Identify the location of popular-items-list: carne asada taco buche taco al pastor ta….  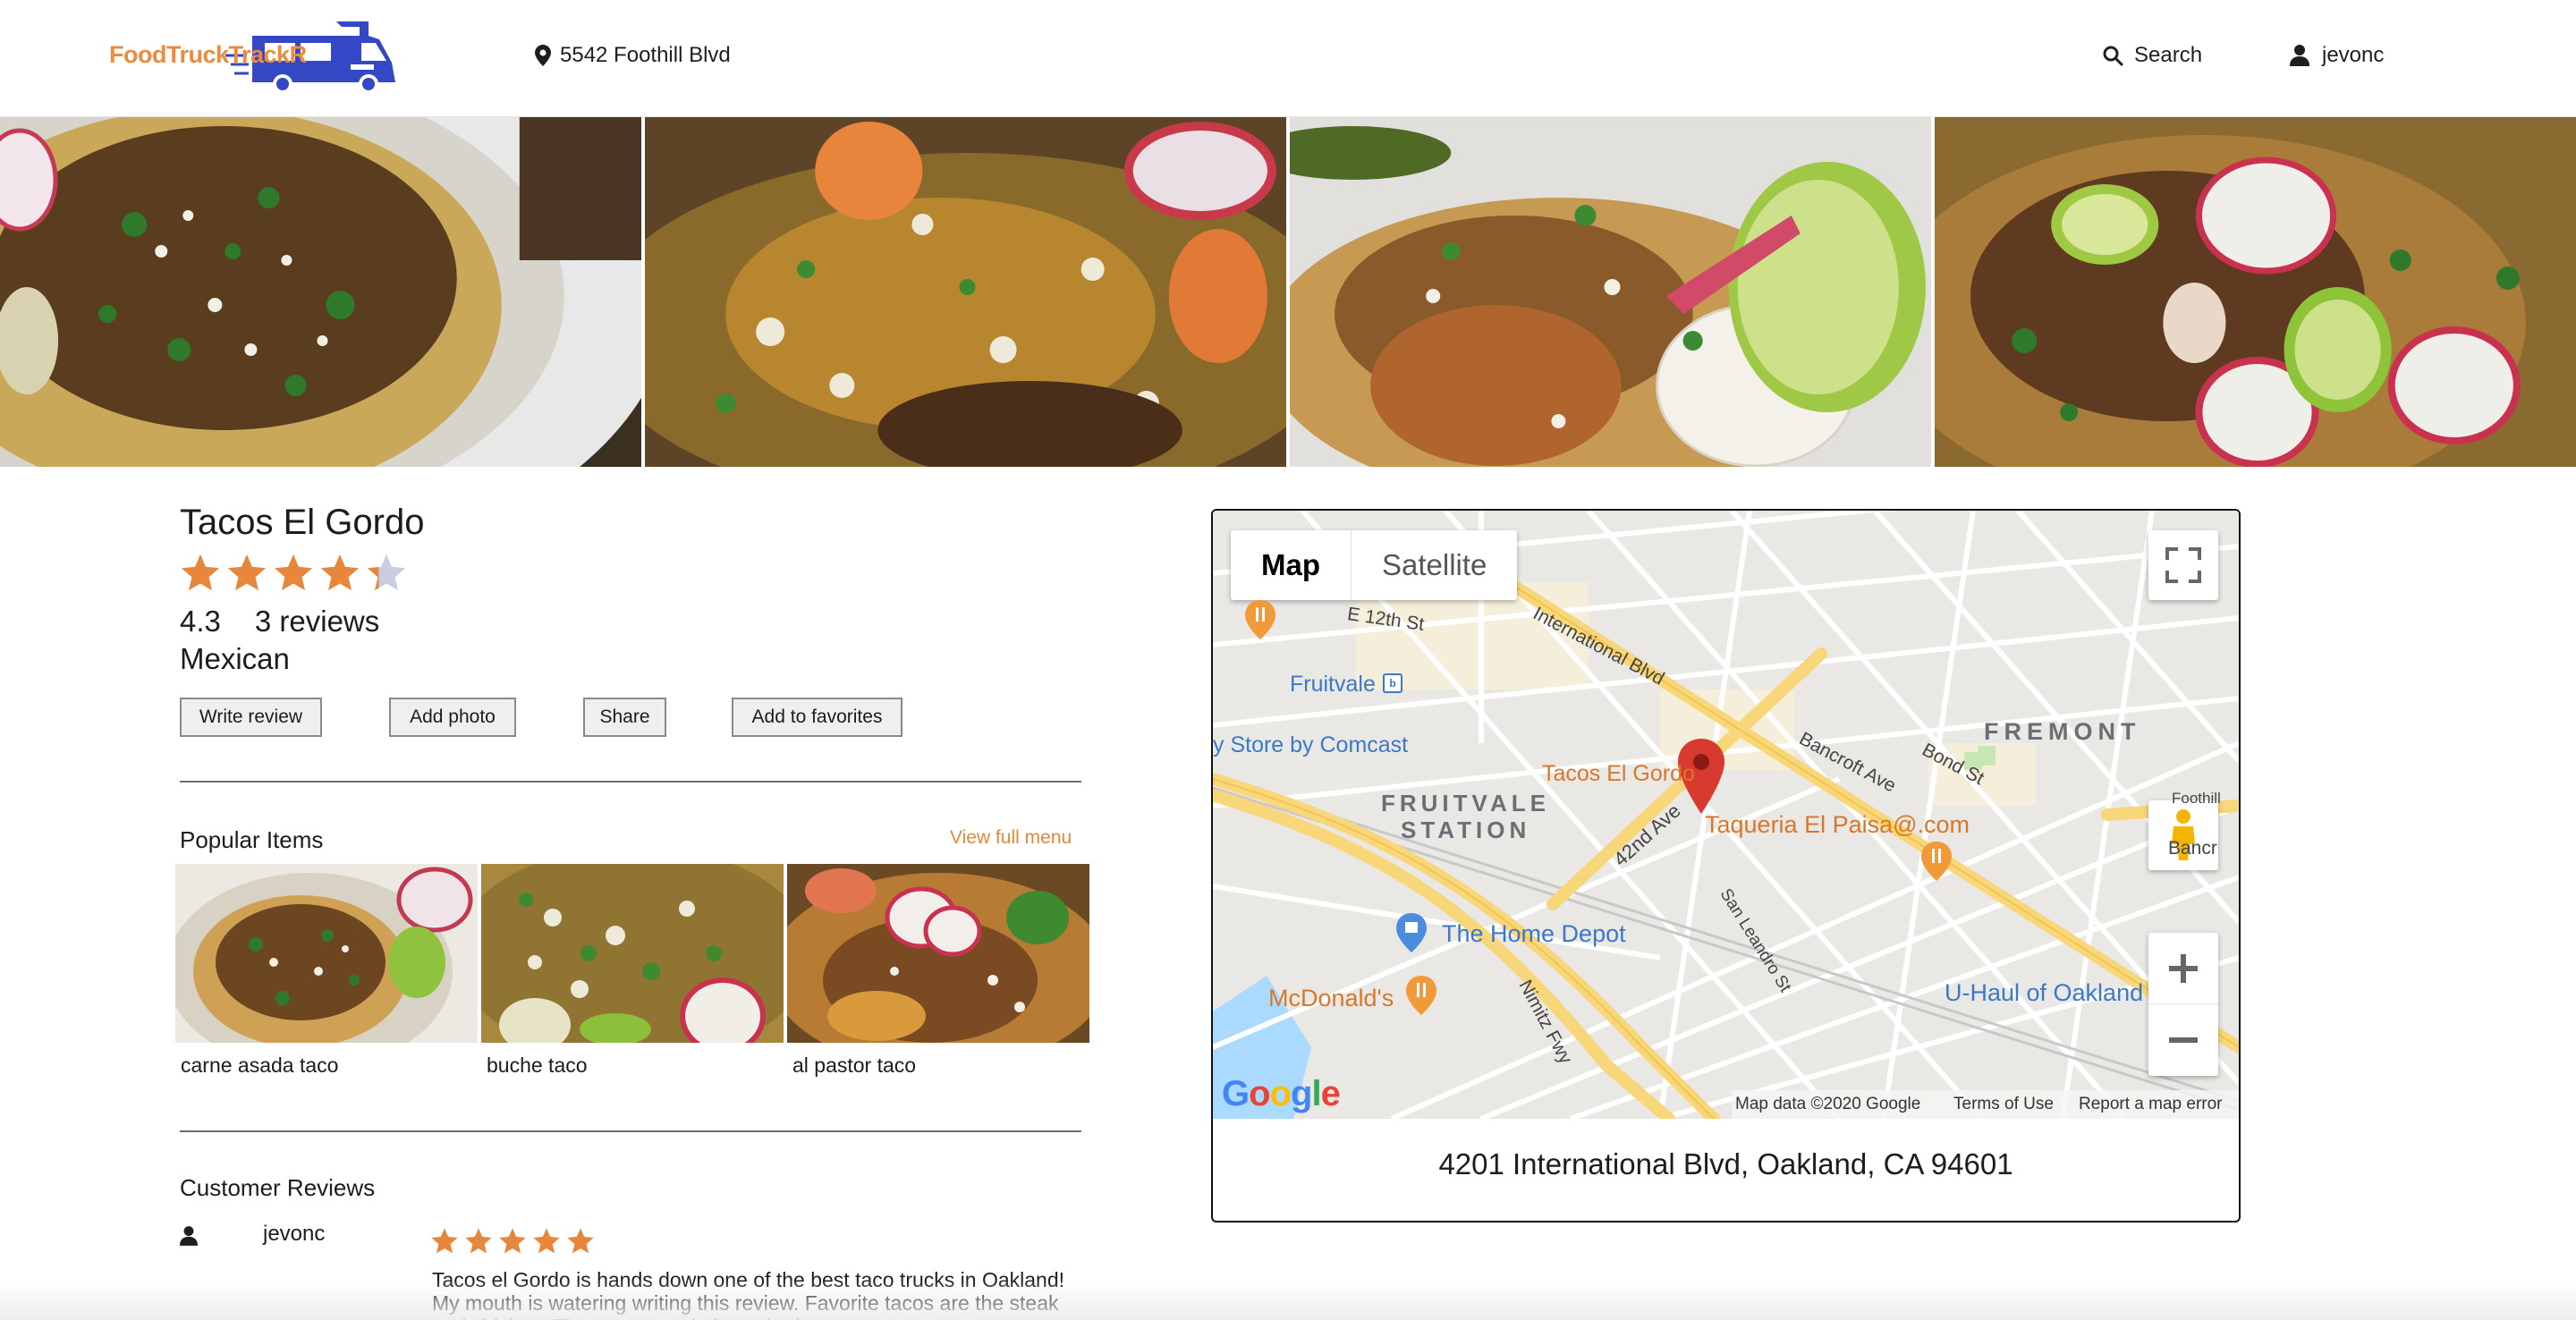
(632, 971).